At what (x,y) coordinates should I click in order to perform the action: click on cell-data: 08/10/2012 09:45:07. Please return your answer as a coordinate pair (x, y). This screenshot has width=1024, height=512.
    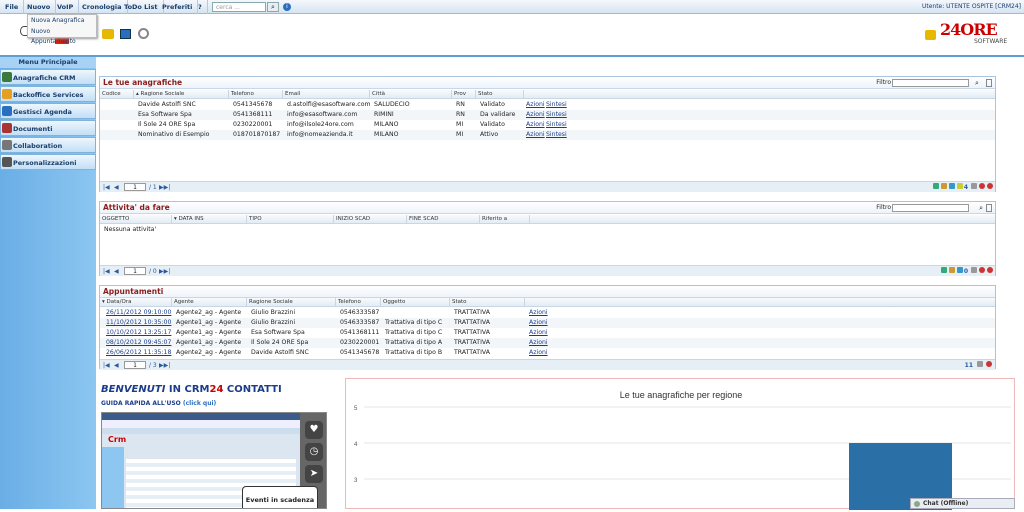
    Looking at the image, I should click on (137, 343).